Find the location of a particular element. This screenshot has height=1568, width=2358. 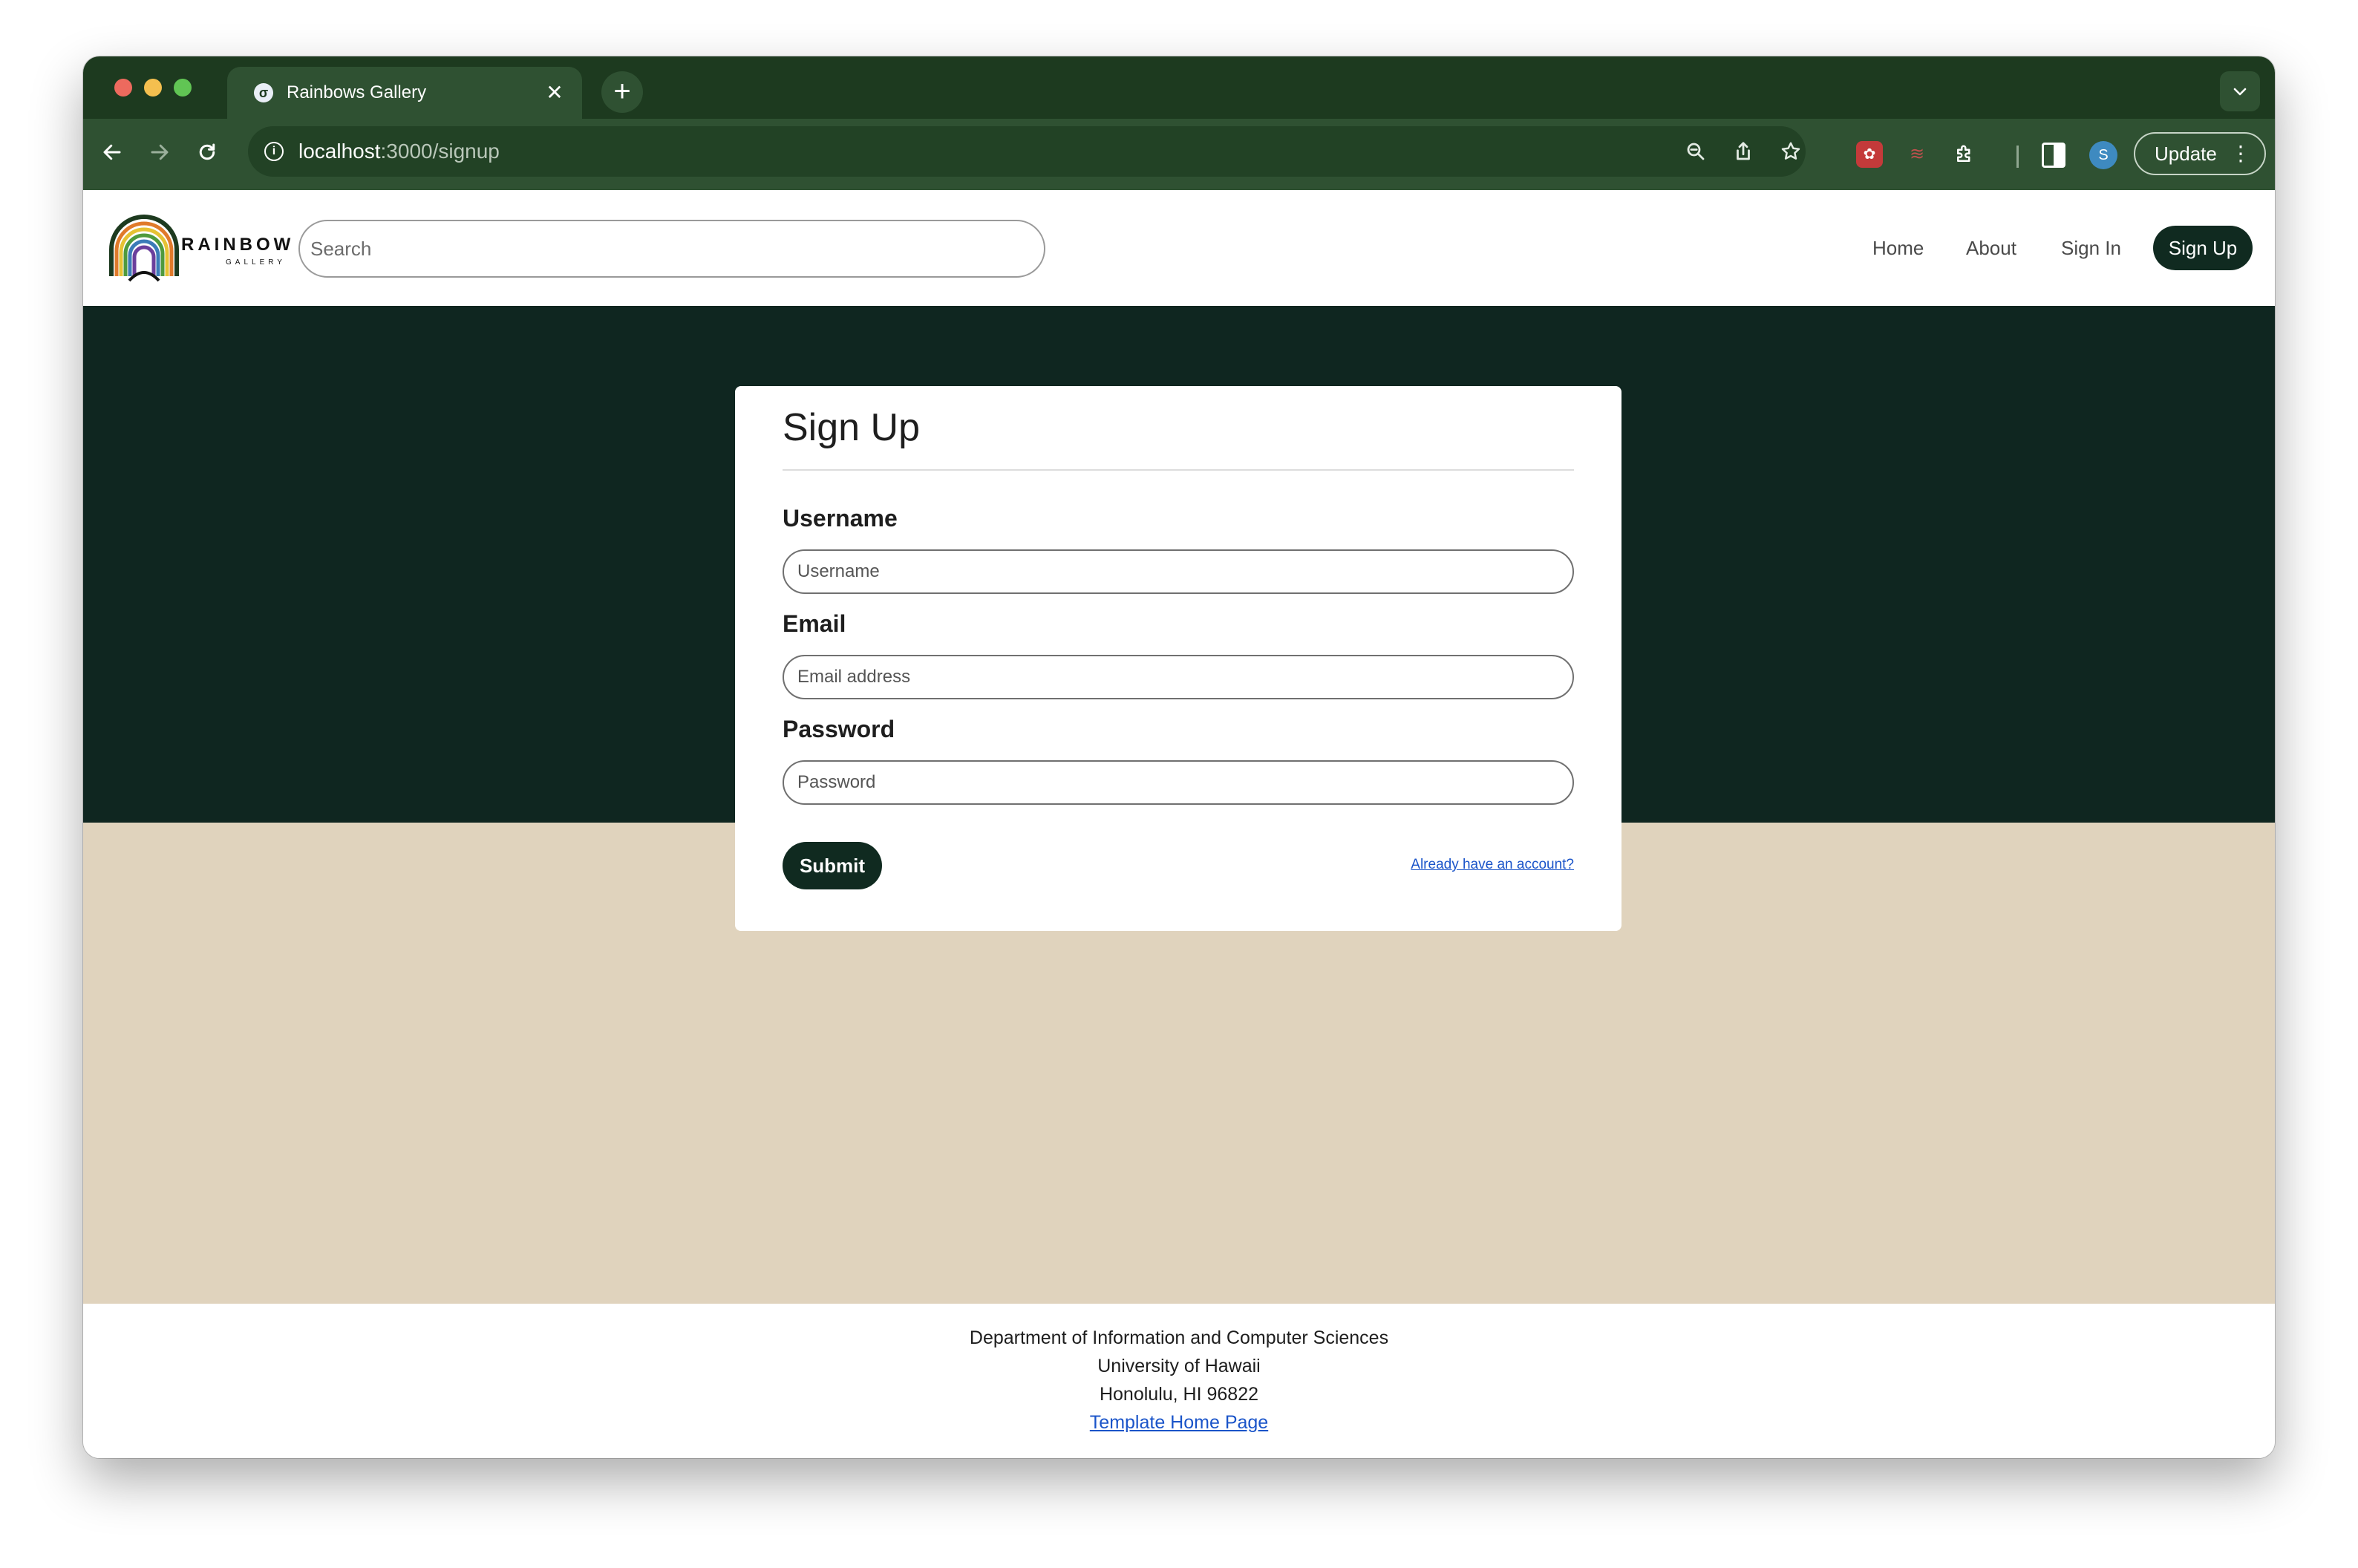

close-window-button is located at coordinates (123, 88).